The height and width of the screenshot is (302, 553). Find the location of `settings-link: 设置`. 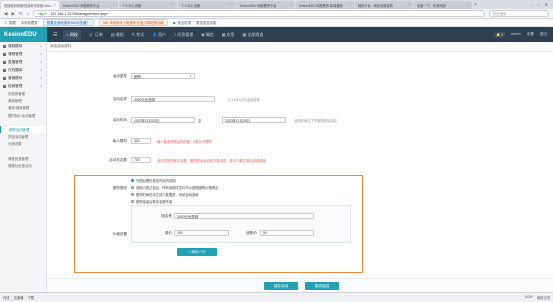

settings-link: 设置 is located at coordinates (530, 35).